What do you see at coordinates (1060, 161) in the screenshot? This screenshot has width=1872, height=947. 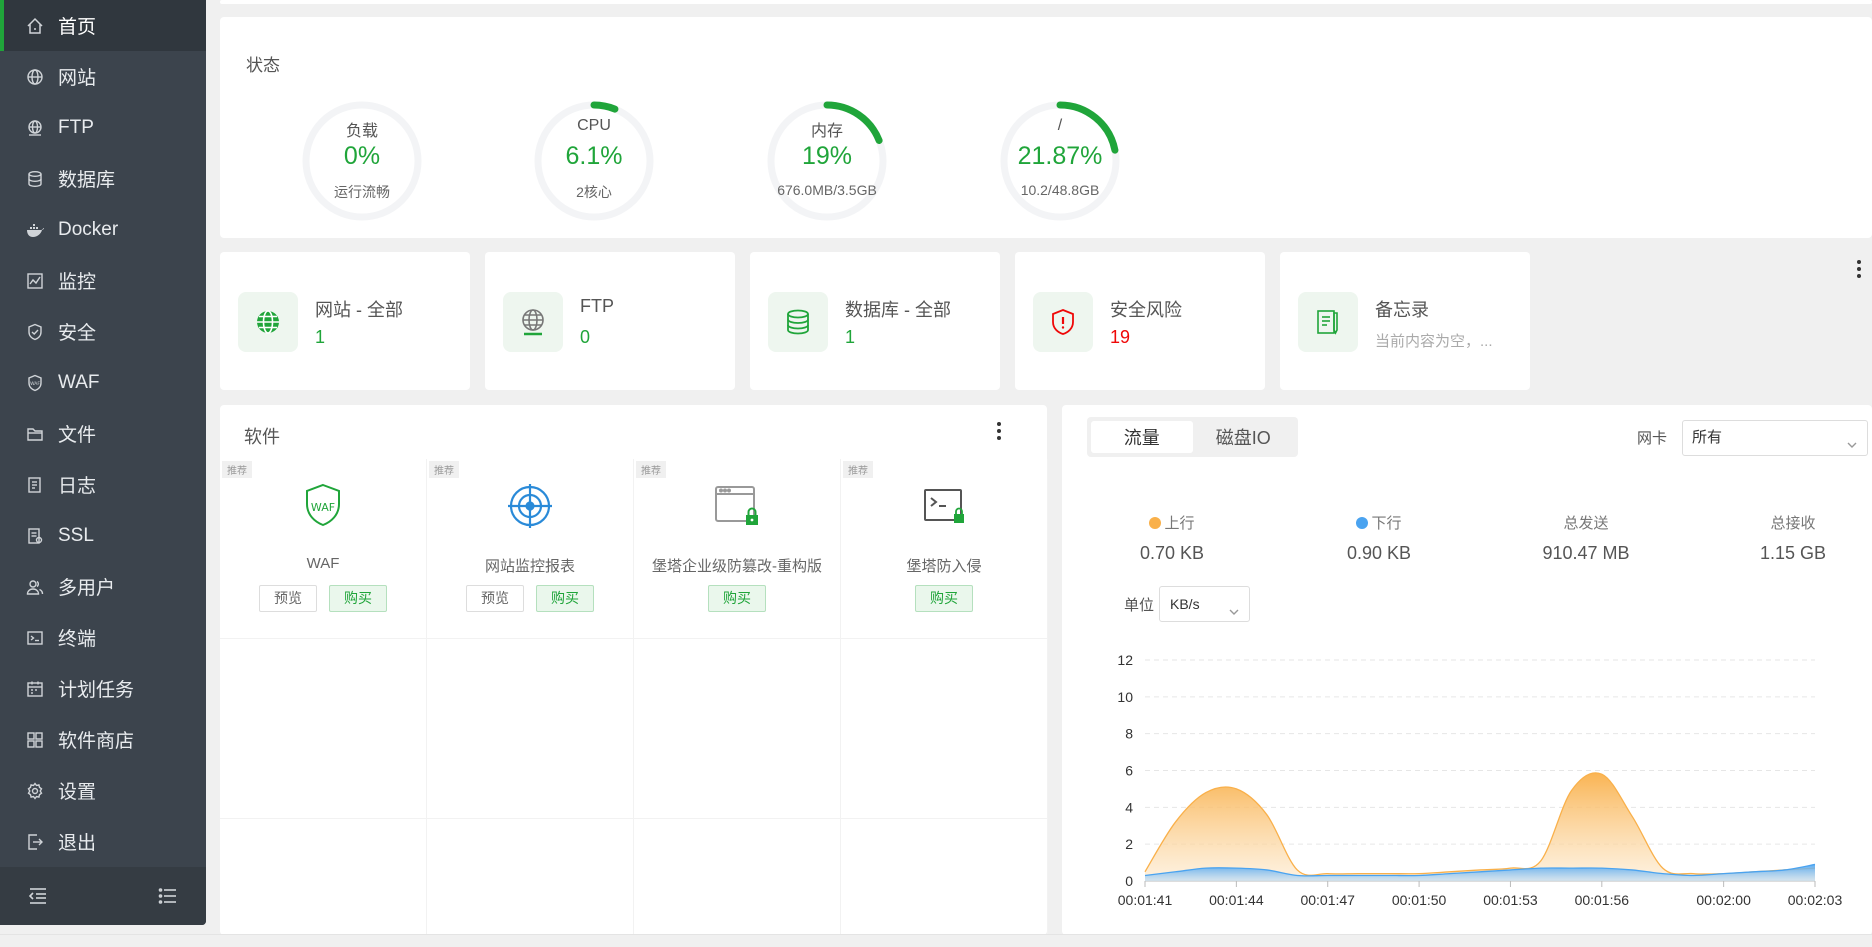 I see `gauge-3: / 21.87% 10.2/48.8GB` at bounding box center [1060, 161].